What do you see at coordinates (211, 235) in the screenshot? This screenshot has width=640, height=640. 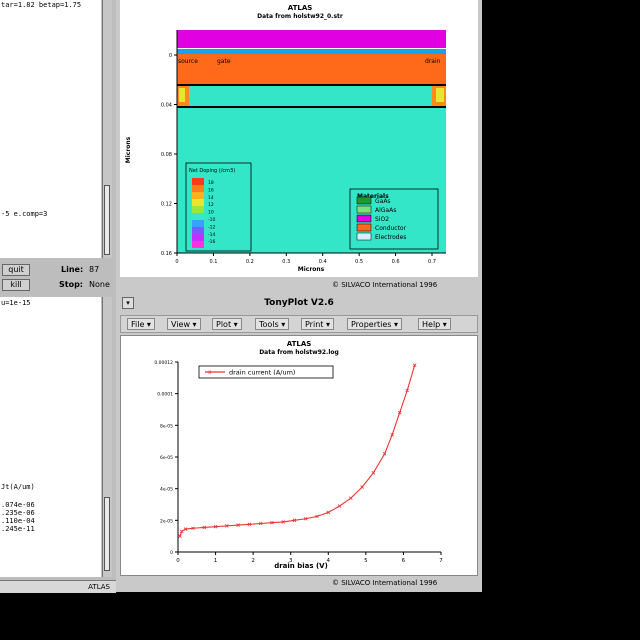 I see `doping-value: -14` at bounding box center [211, 235].